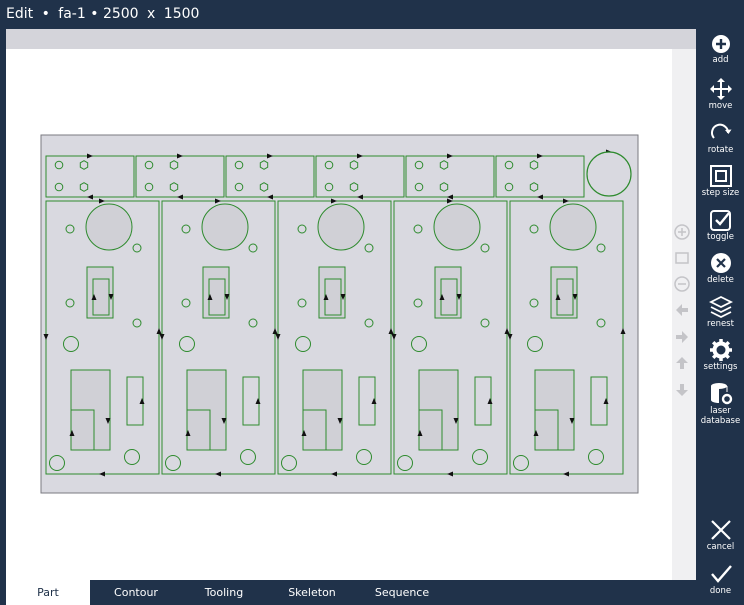 The height and width of the screenshot is (605, 744). I want to click on zoom-out-icon, so click(682, 284).